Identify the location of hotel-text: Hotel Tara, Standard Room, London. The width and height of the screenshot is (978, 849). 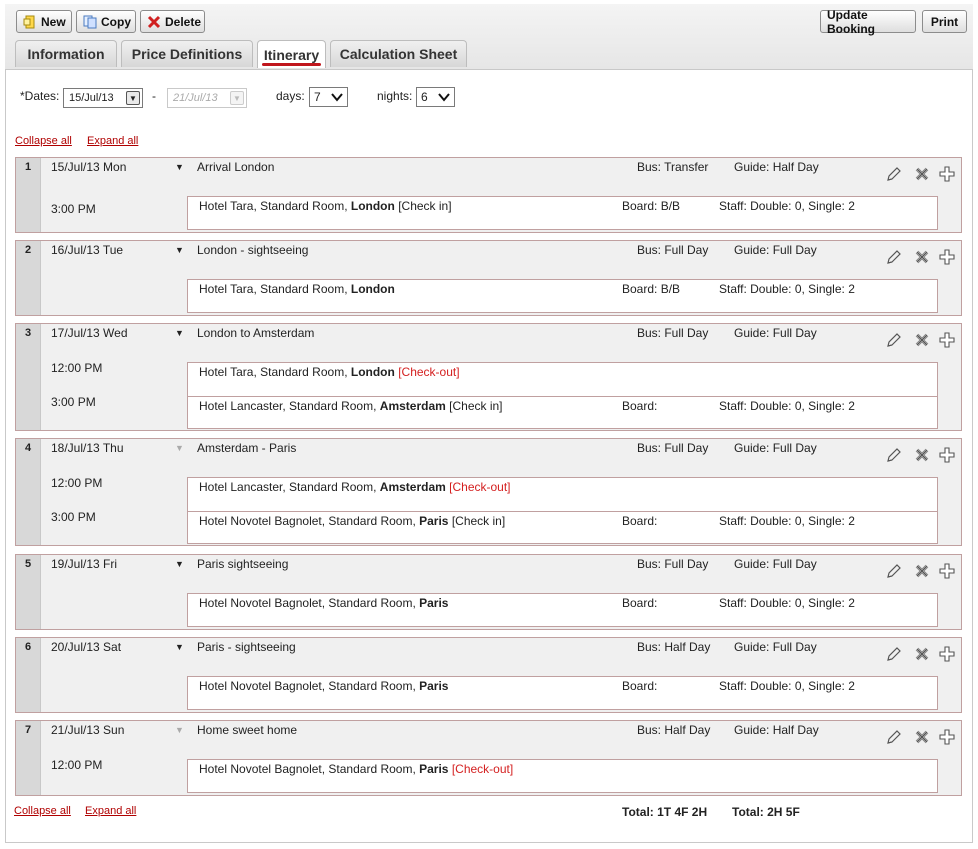
(297, 289).